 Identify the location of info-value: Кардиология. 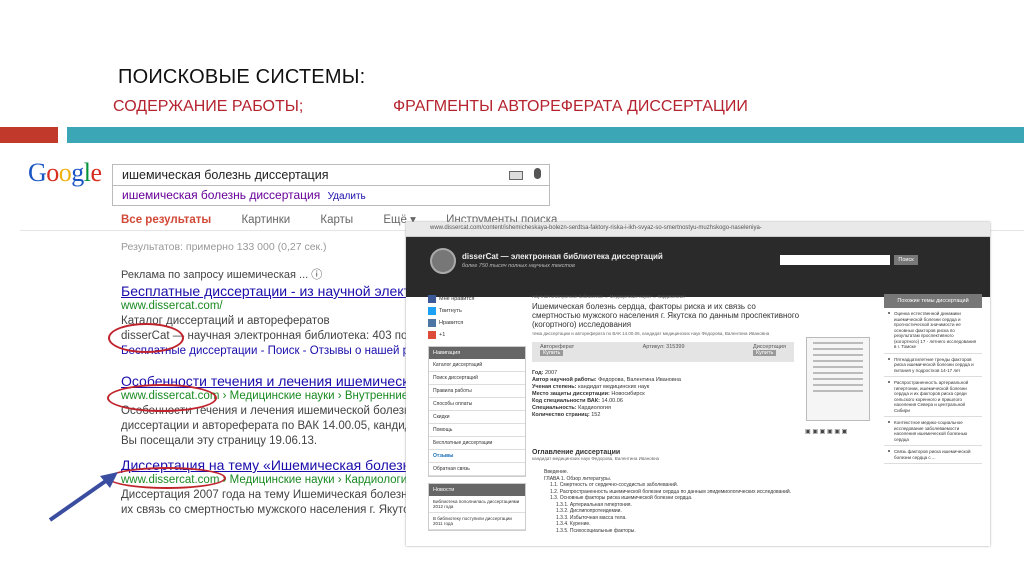
(594, 408).